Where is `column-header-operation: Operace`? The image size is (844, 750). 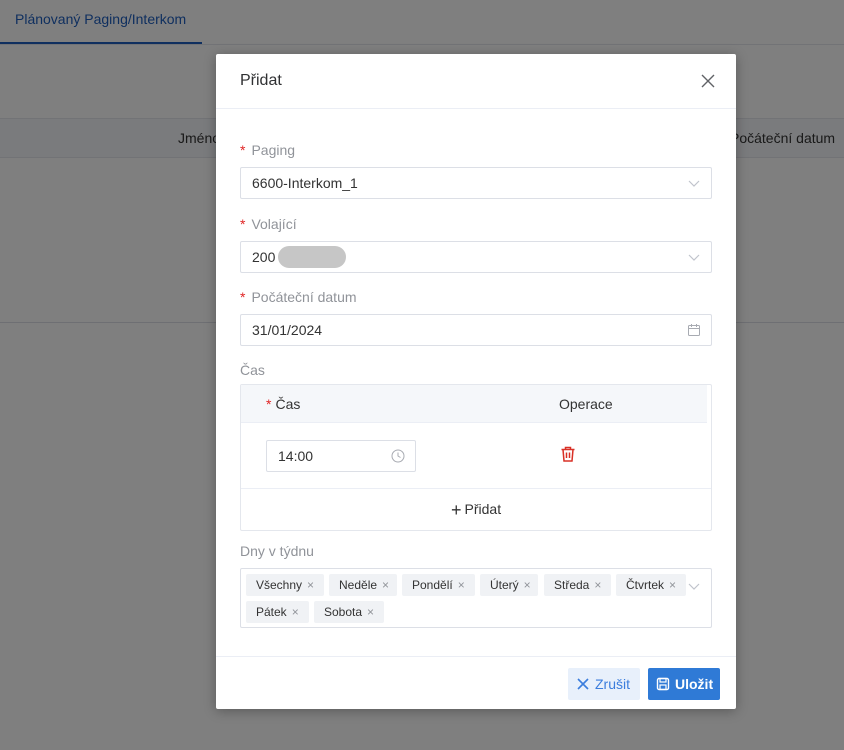
column-header-operation: Operace is located at coordinates (586, 404).